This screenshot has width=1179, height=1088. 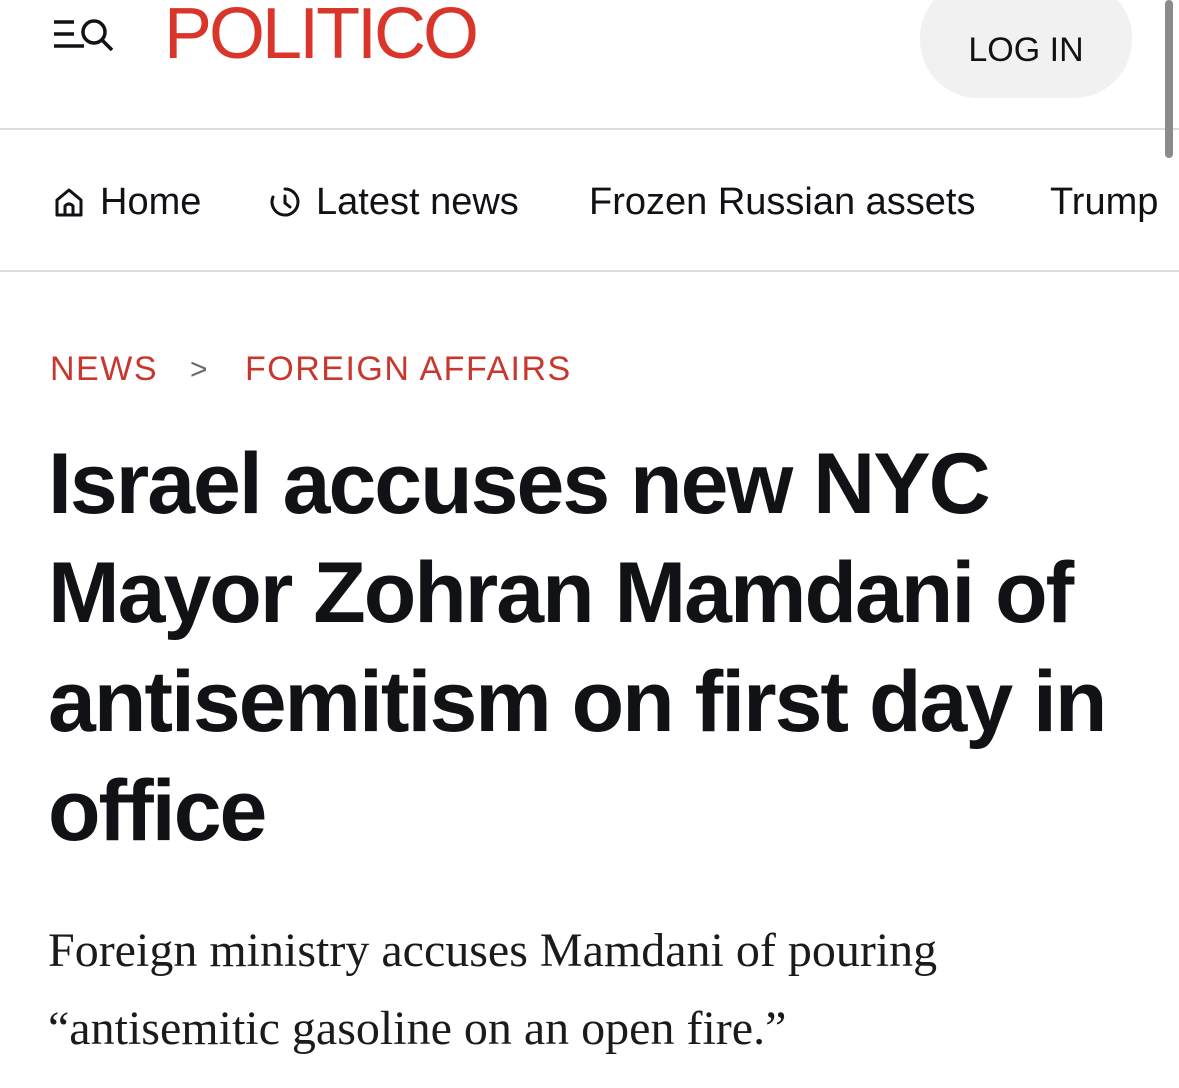 I want to click on nav-item-label: Frozen Russian assets, so click(x=782, y=202).